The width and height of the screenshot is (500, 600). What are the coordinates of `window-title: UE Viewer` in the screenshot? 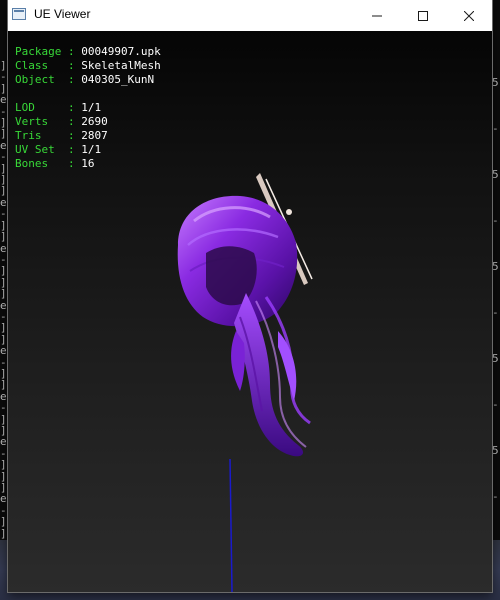 It's located at (62, 14).